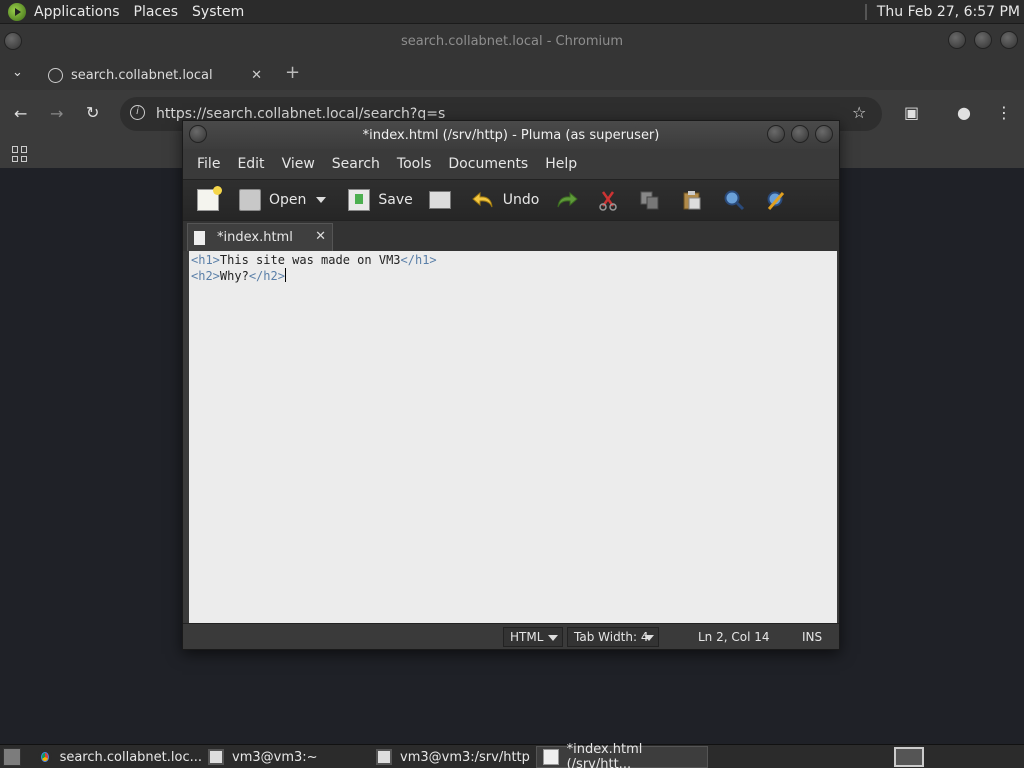 Image resolution: width=1024 pixels, height=768 pixels. I want to click on pluma-window-menu-button, so click(198, 134).